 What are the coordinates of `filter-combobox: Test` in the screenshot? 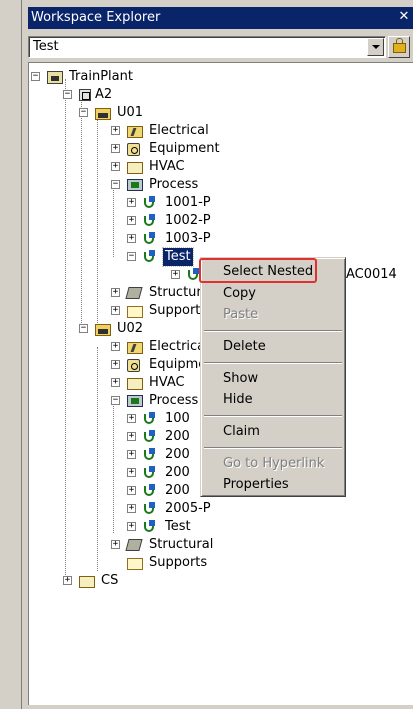 It's located at (207, 47).